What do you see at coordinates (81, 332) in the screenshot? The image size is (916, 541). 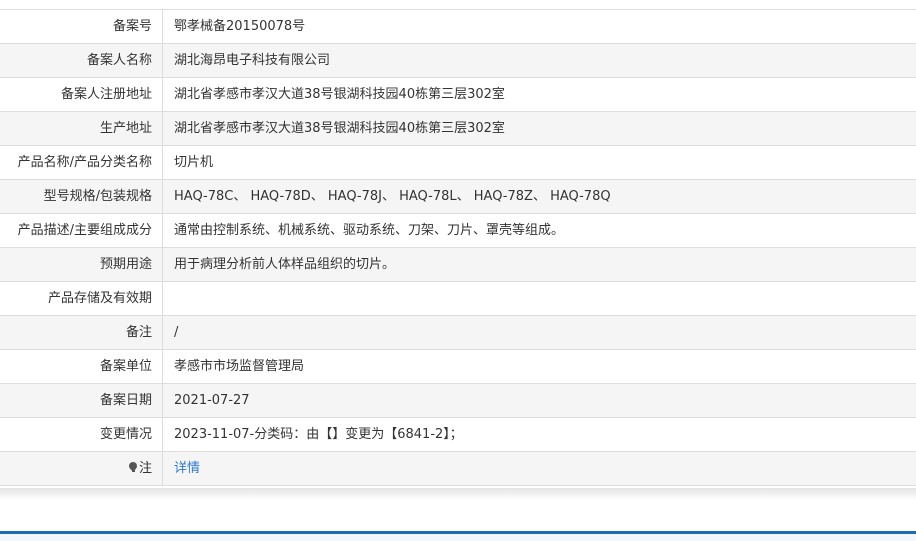 I see `row-label: 备注` at bounding box center [81, 332].